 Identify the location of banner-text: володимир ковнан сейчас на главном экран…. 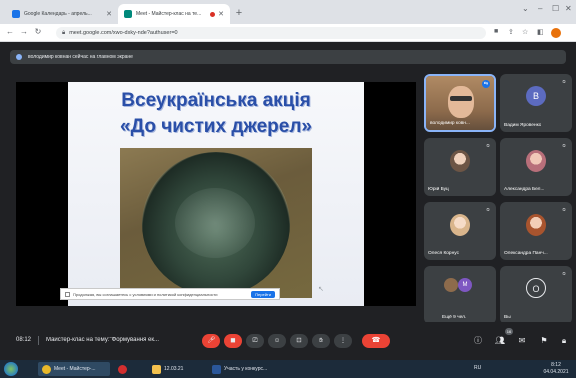
(80, 57).